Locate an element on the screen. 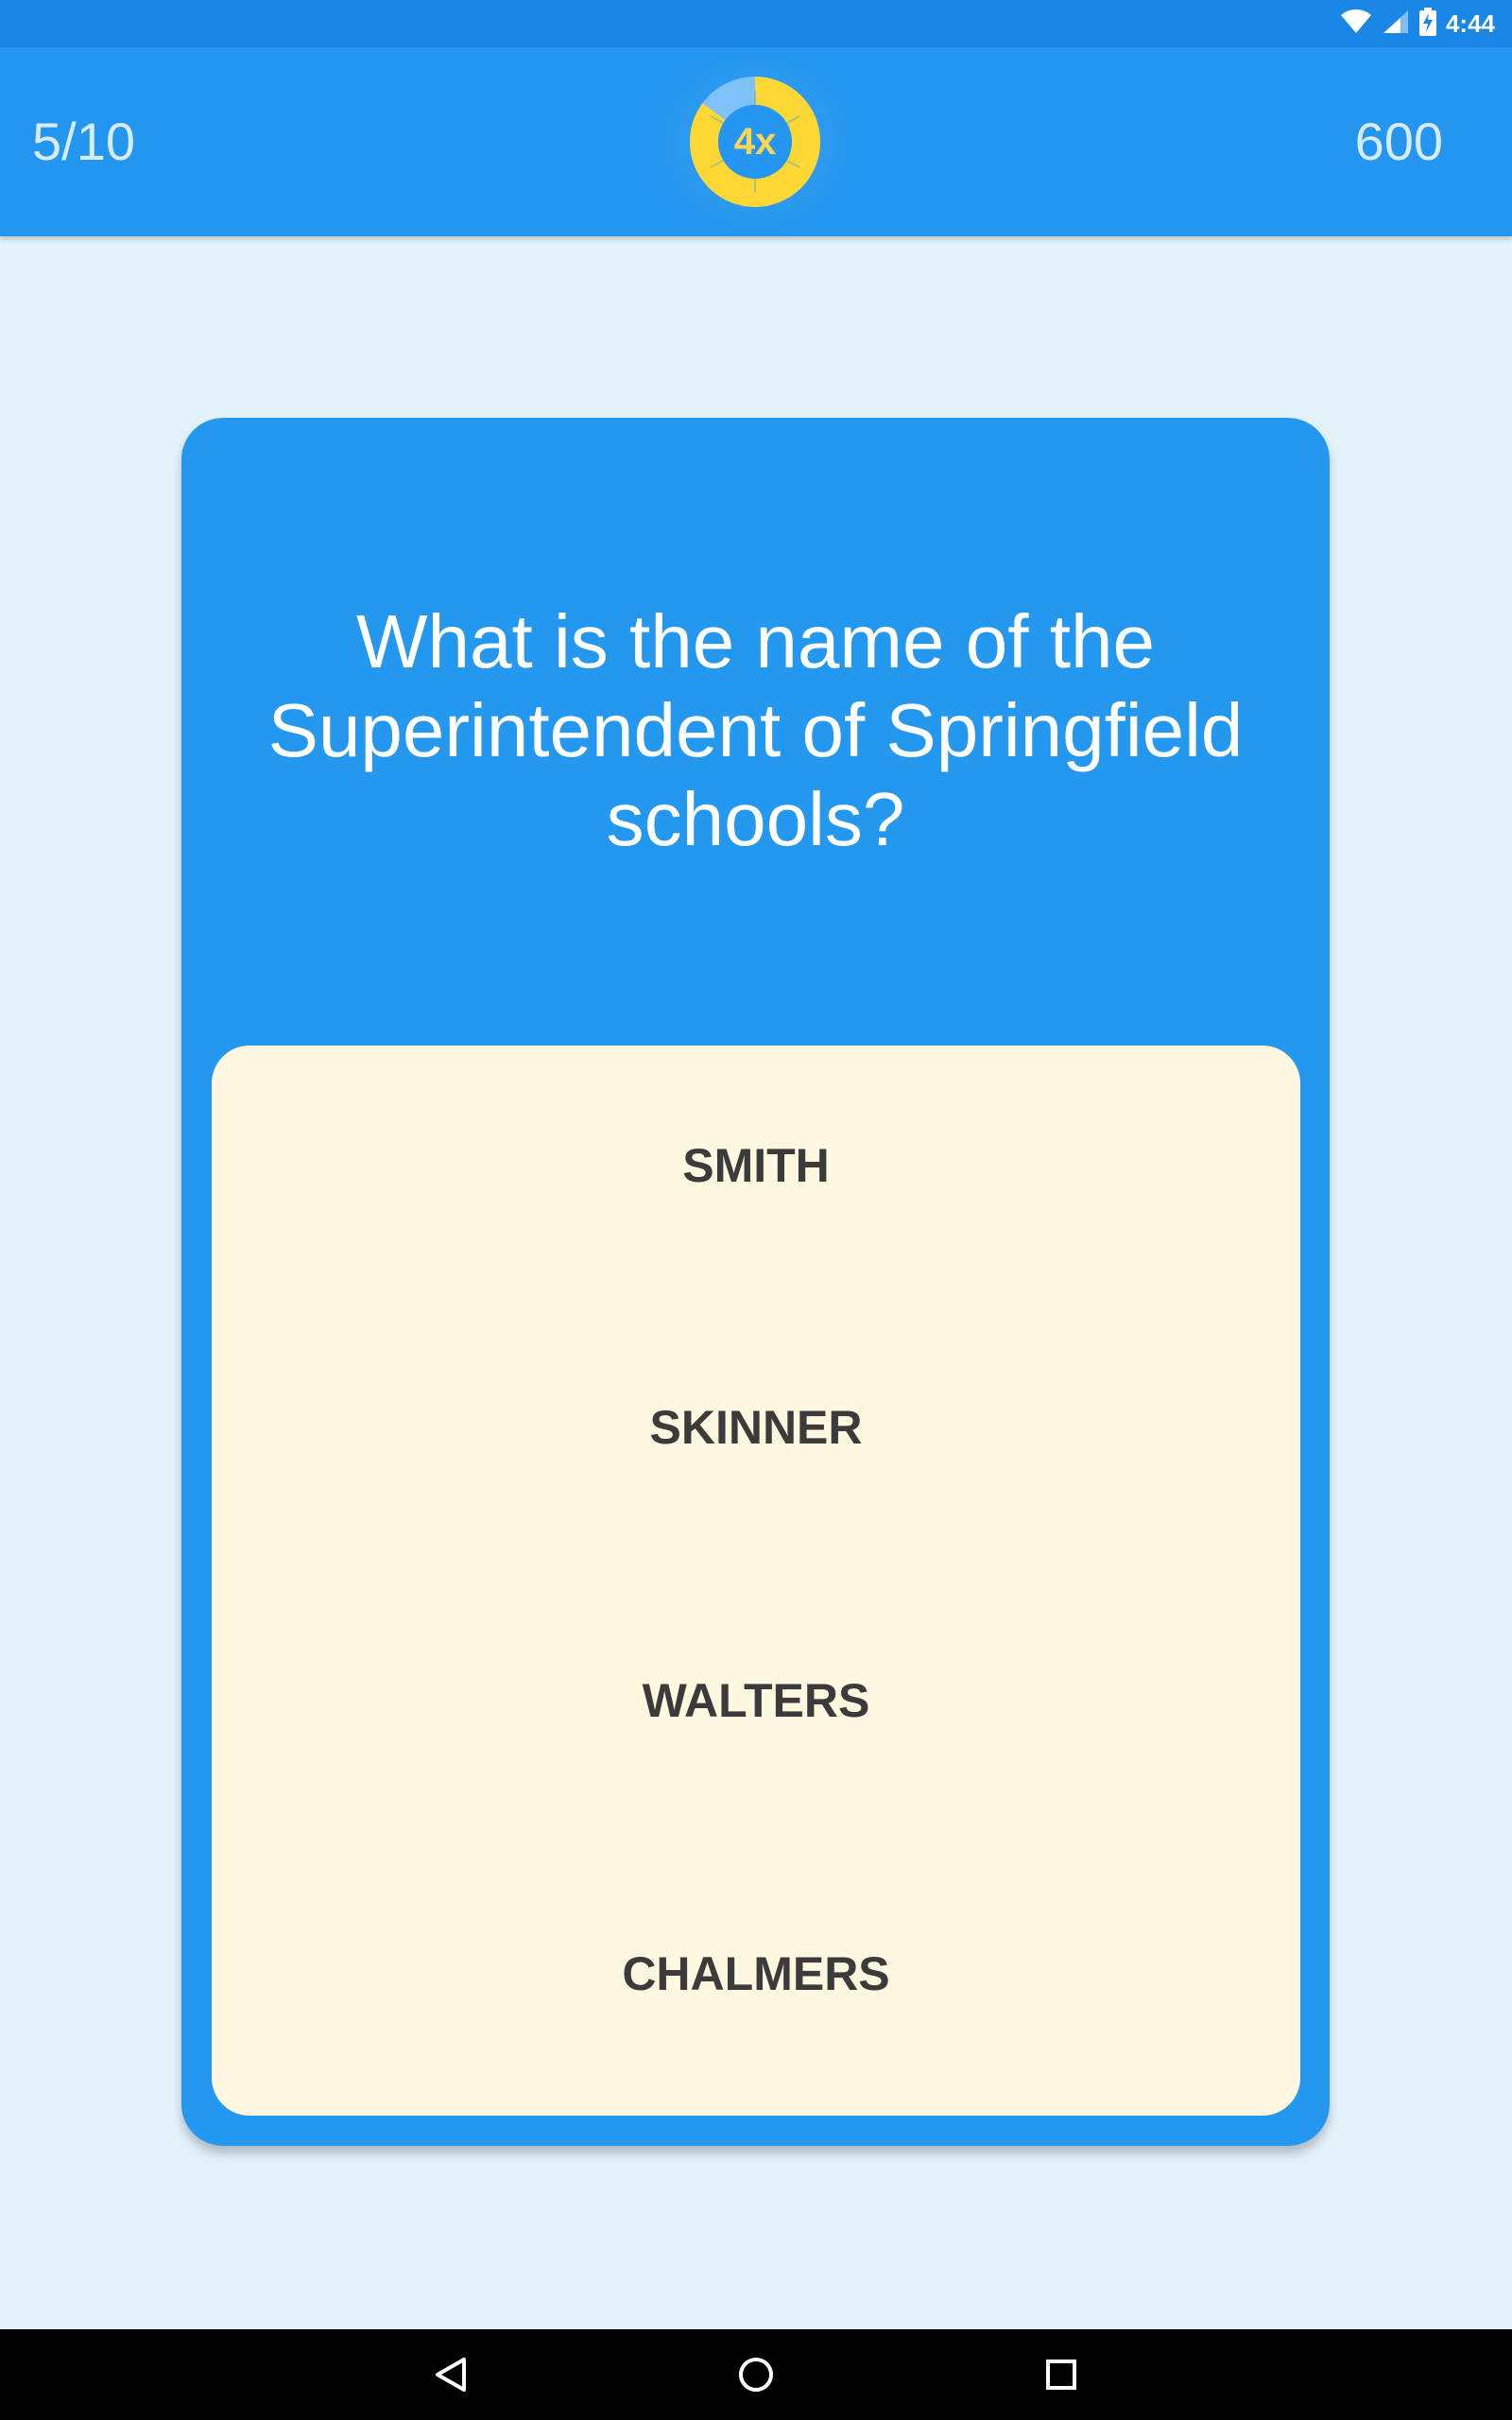 This screenshot has height=2420, width=1512. cell-signal-icon is located at coordinates (1396, 24).